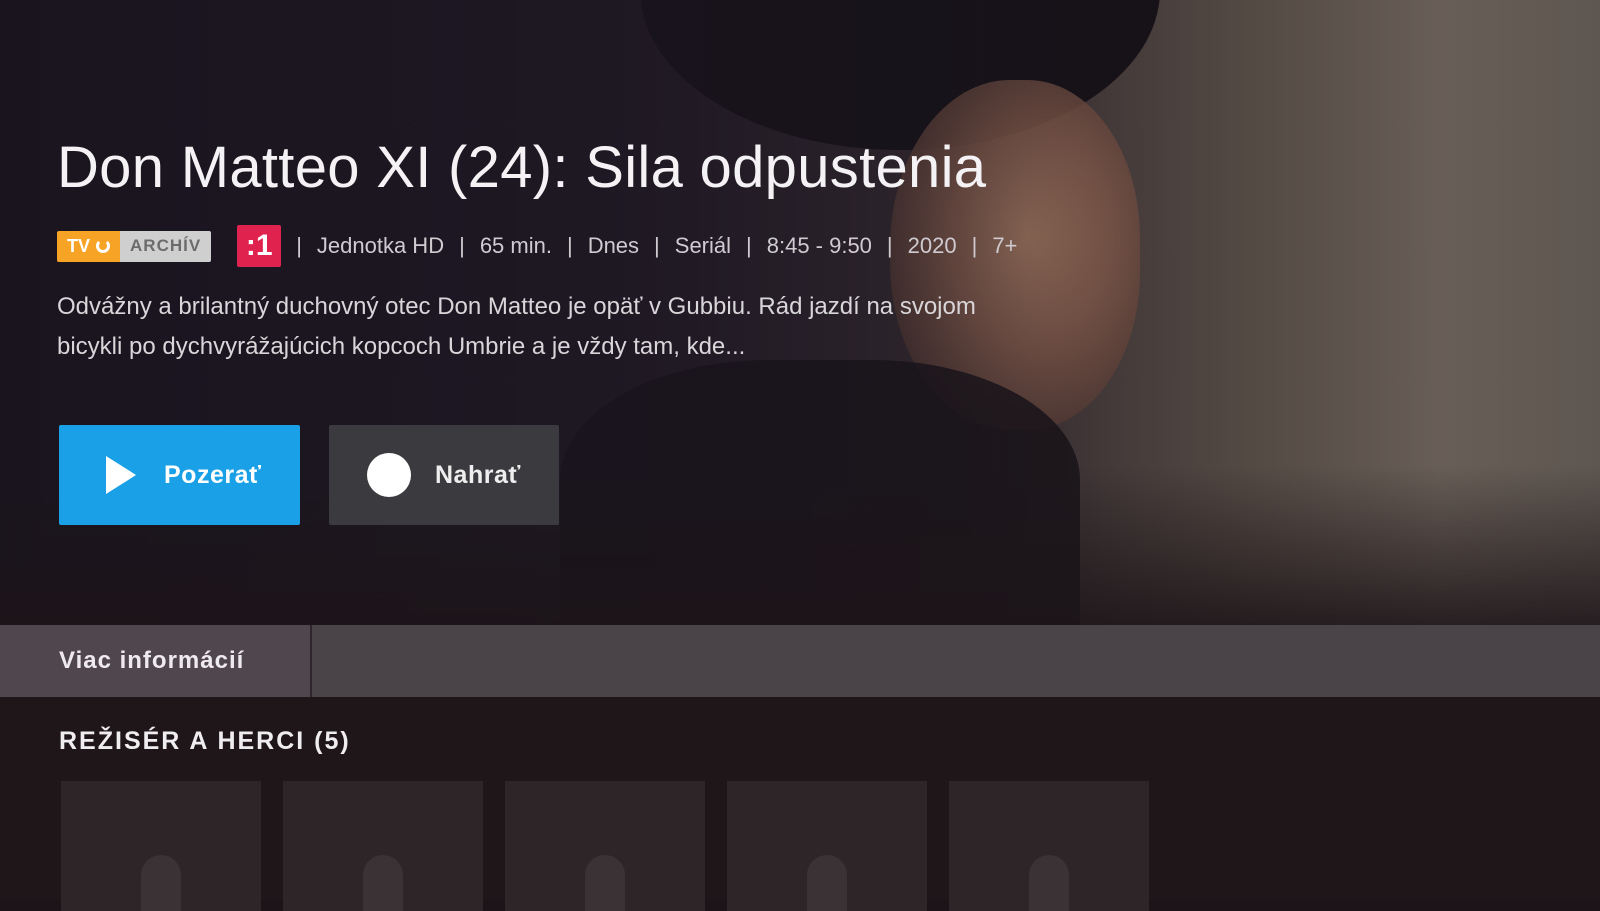 This screenshot has width=1600, height=911. Describe the element at coordinates (121, 475) in the screenshot. I see `play-icon` at that location.